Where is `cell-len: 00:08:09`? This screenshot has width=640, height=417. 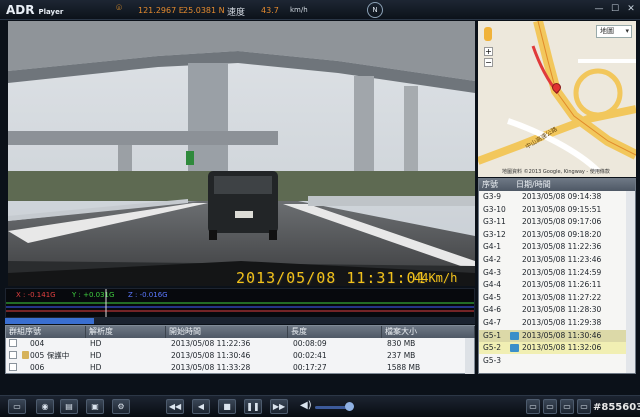
cell-len: 00:08:09 is located at coordinates (310, 343).